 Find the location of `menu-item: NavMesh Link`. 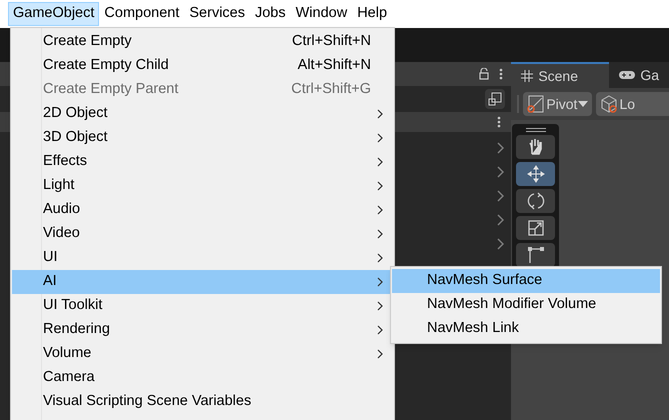

menu-item: NavMesh Link is located at coordinates (526, 329).